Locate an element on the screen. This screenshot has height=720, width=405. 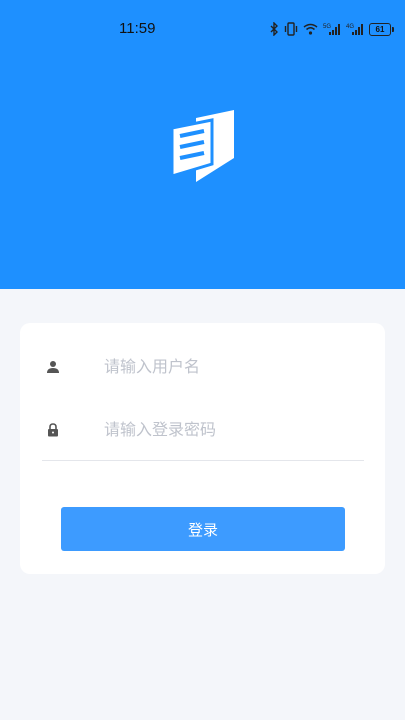
user-icon is located at coordinates (53, 366).